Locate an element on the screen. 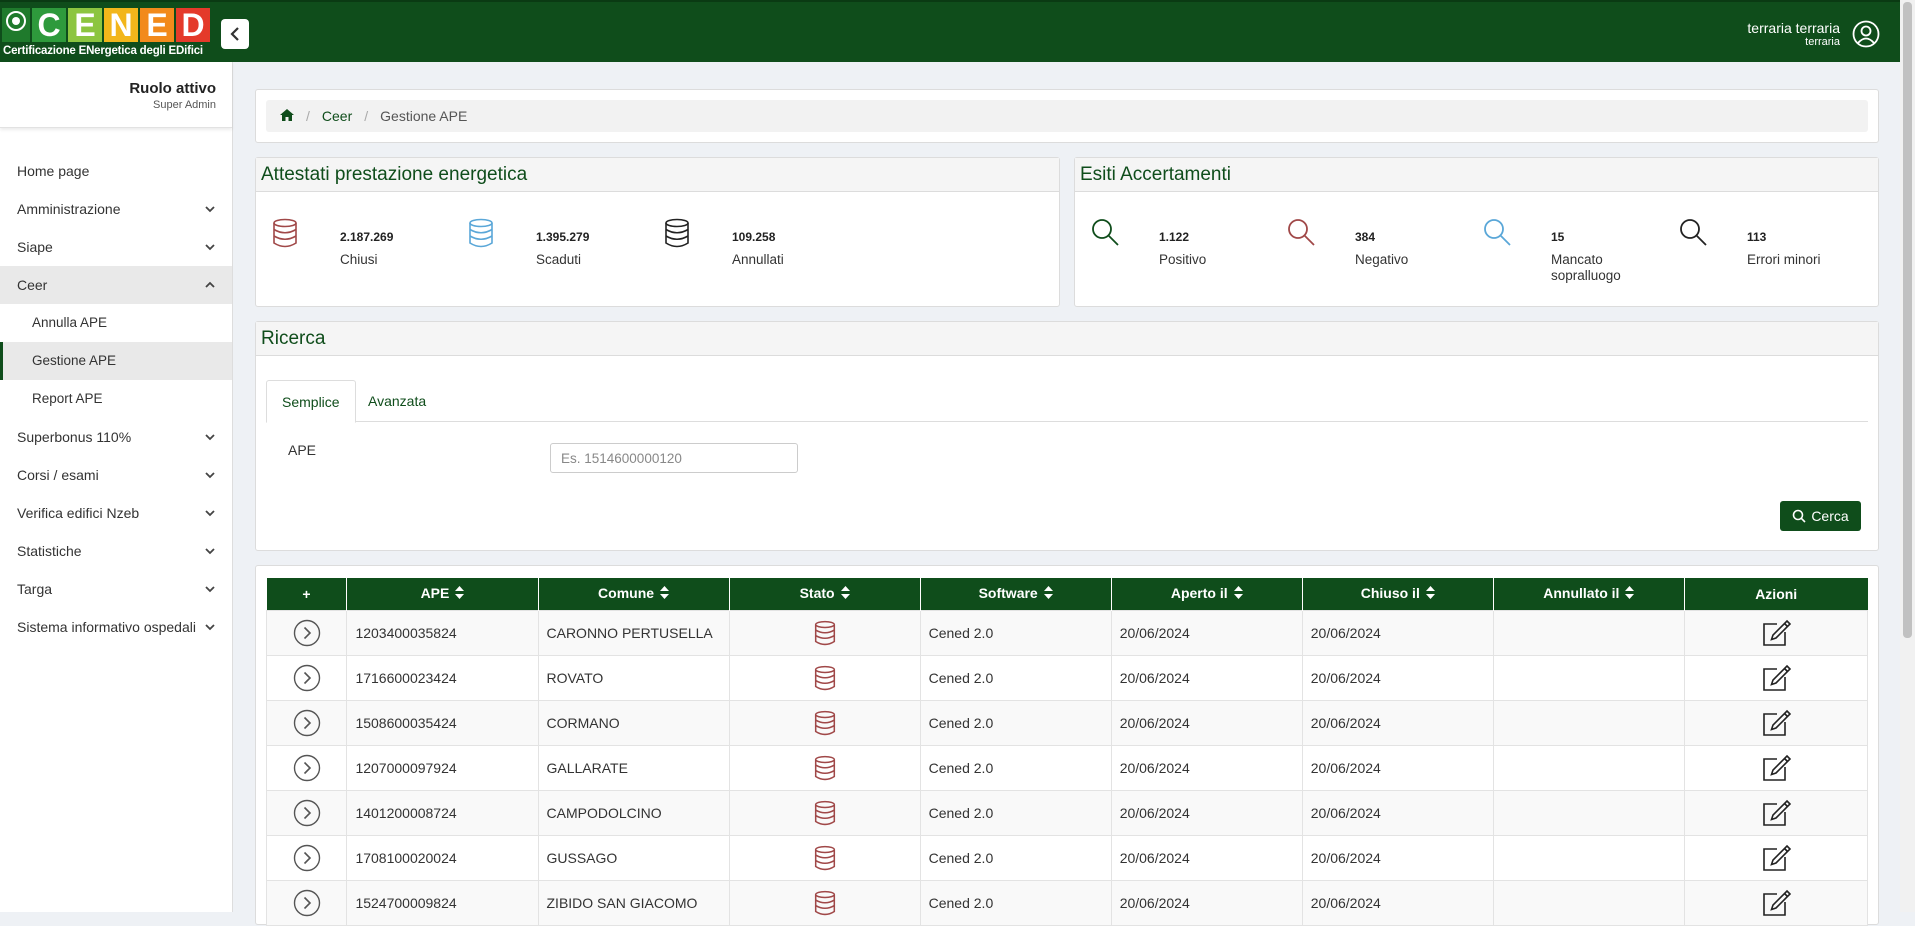 This screenshot has height=926, width=1915. sidebar-item-superbonus: Superbonus 110% is located at coordinates (116, 437).